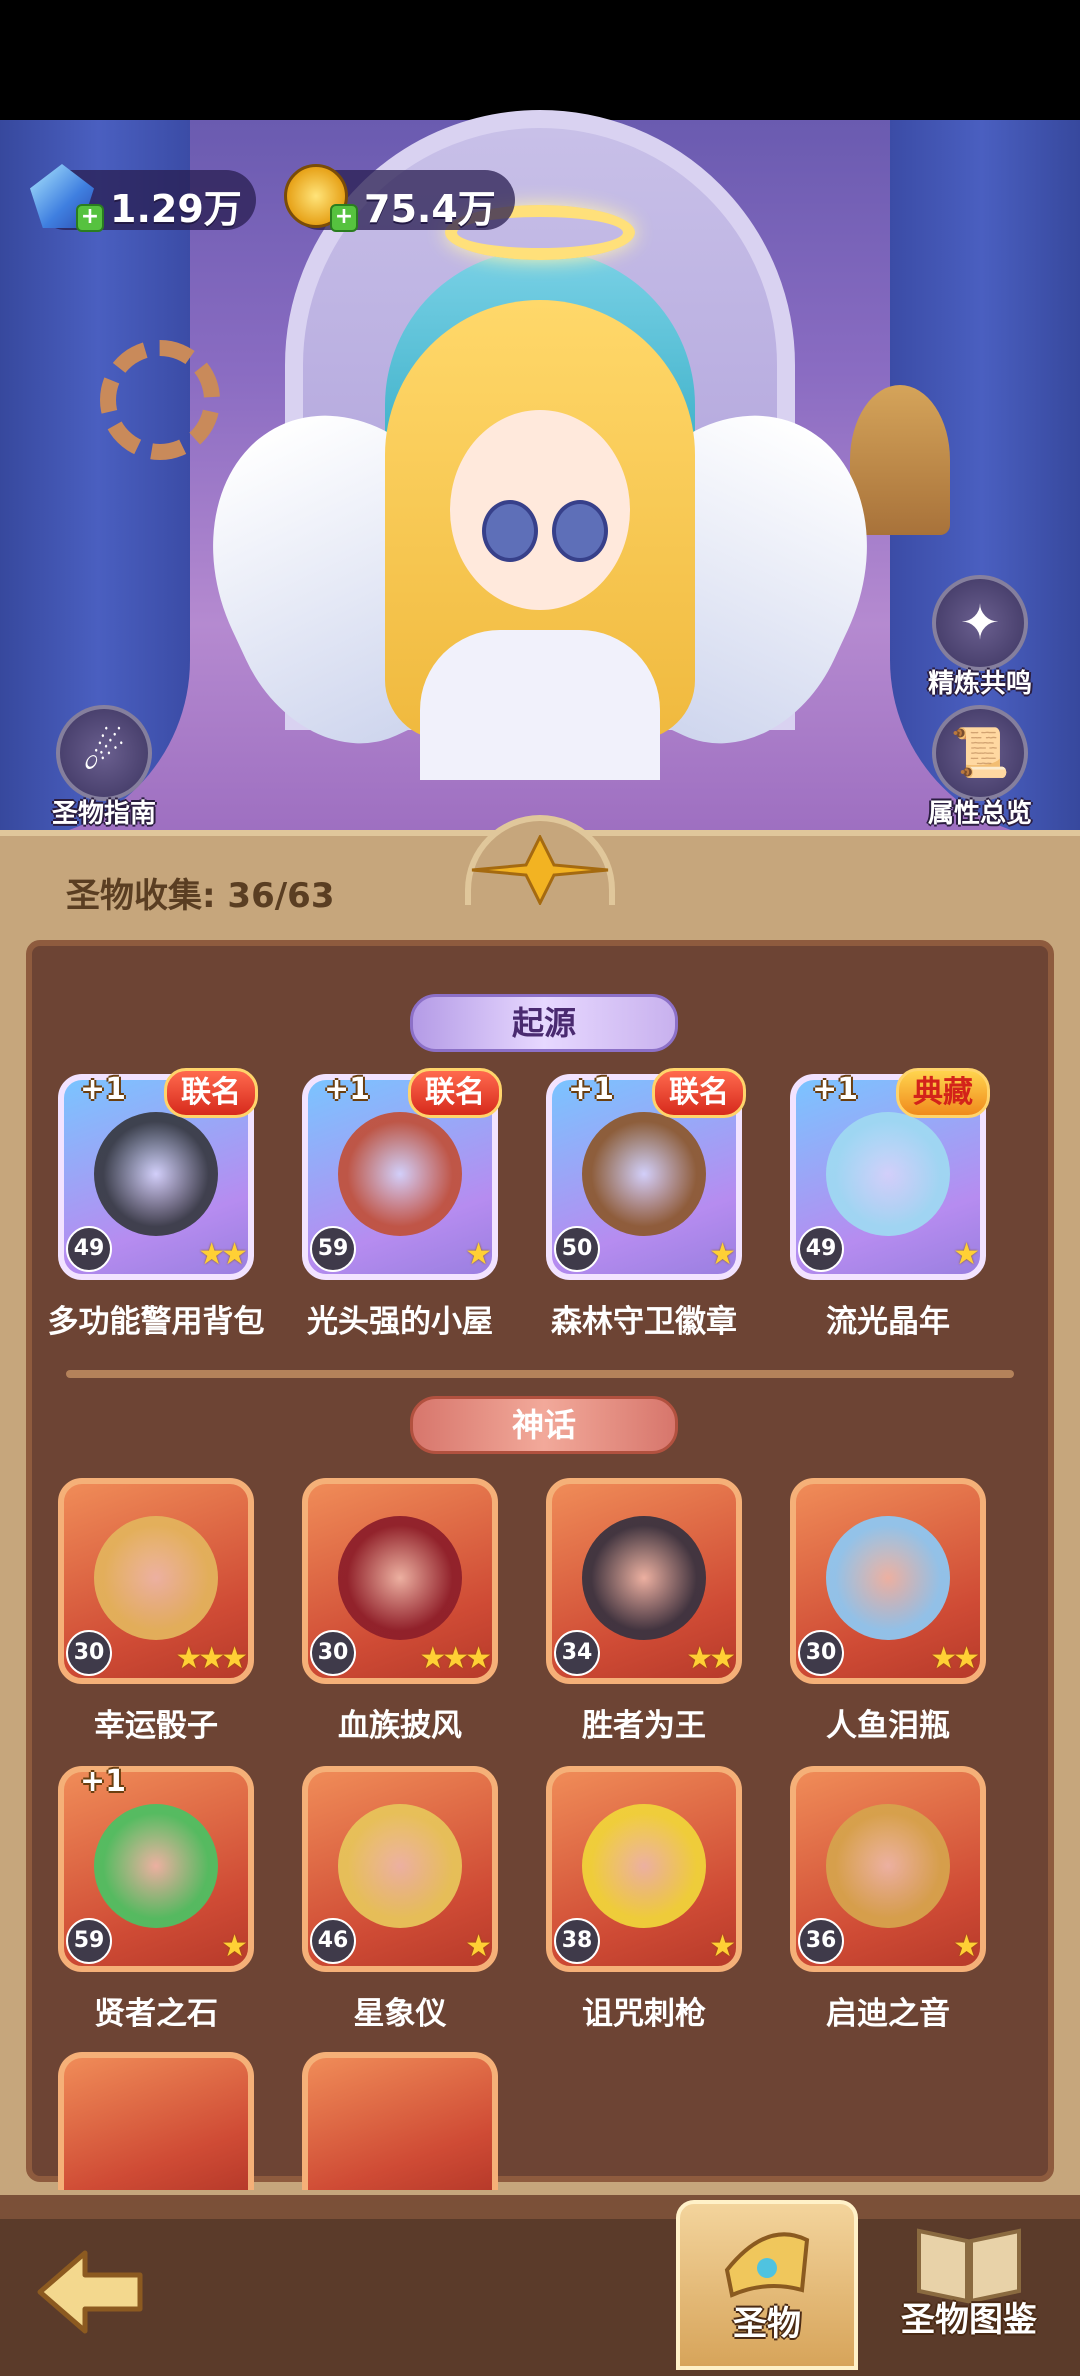 The image size is (1080, 2376). I want to click on relic-card: +1 联名 59 ★, so click(402, 1174).